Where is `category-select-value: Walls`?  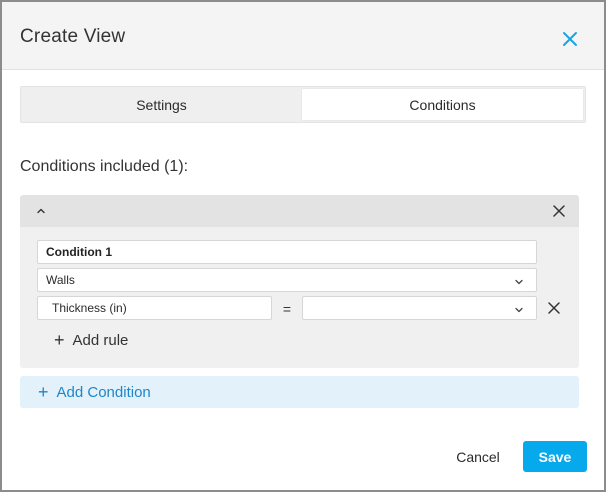 category-select-value: Walls is located at coordinates (60, 280).